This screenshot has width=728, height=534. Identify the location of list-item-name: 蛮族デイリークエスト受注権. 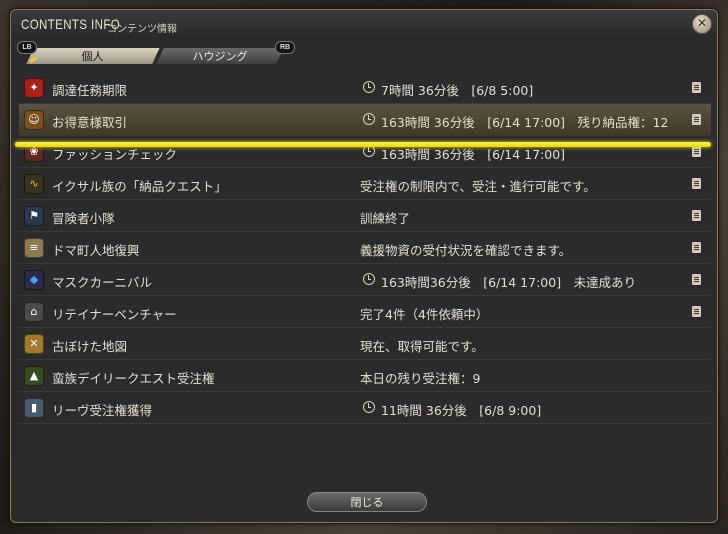
(133, 378).